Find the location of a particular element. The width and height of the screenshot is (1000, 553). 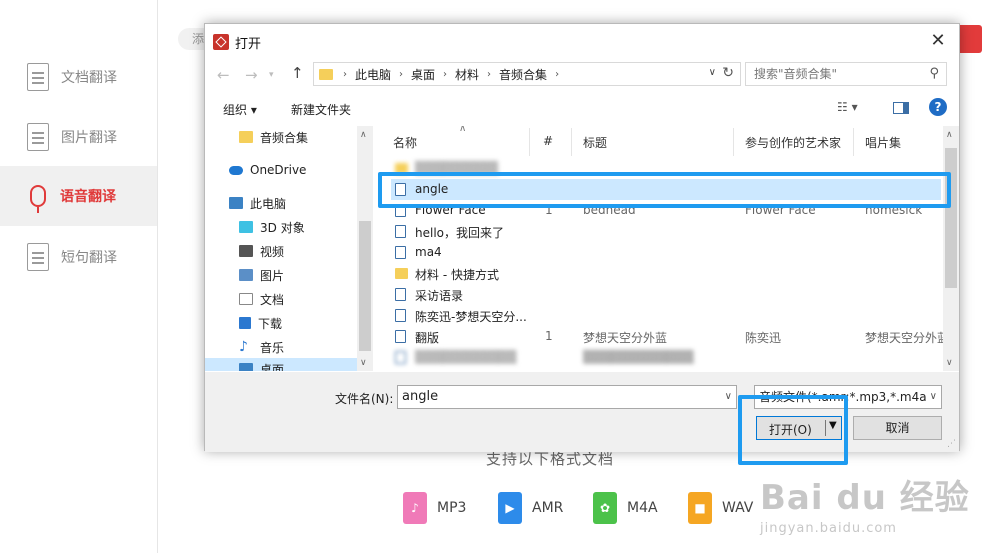

breadcrumb-item: 桌面 is located at coordinates (423, 74).